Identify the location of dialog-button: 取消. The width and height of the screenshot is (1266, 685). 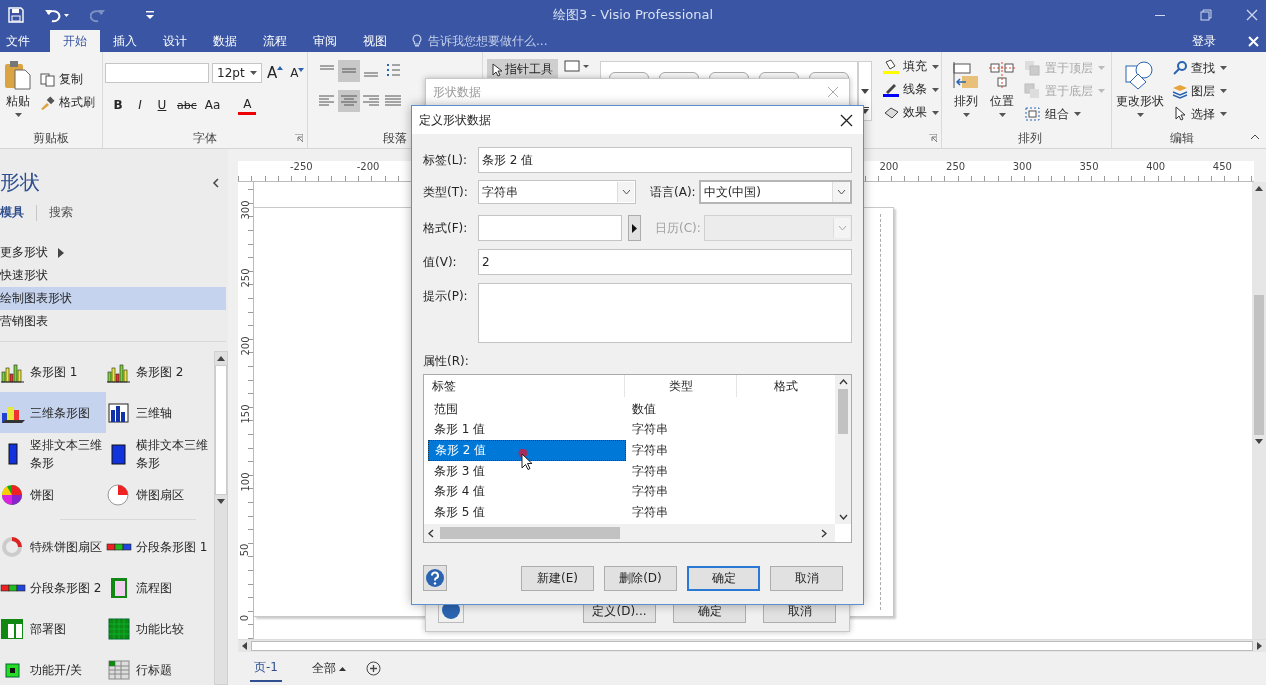
(806, 578).